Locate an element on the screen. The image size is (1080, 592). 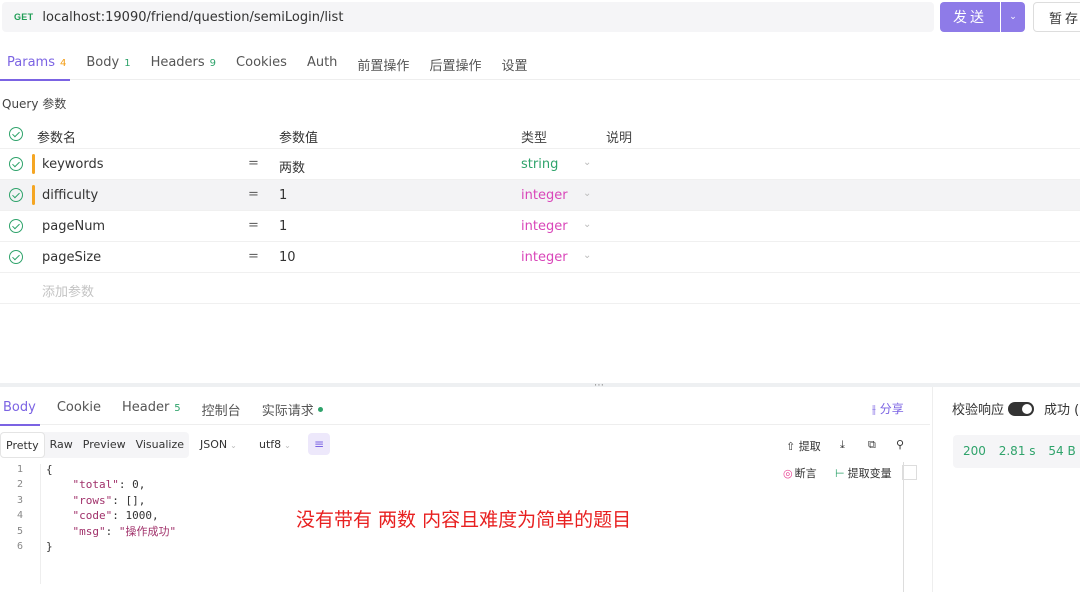
send-dropdown-chevron-icon: ⌄ is located at coordinates (1013, 17).